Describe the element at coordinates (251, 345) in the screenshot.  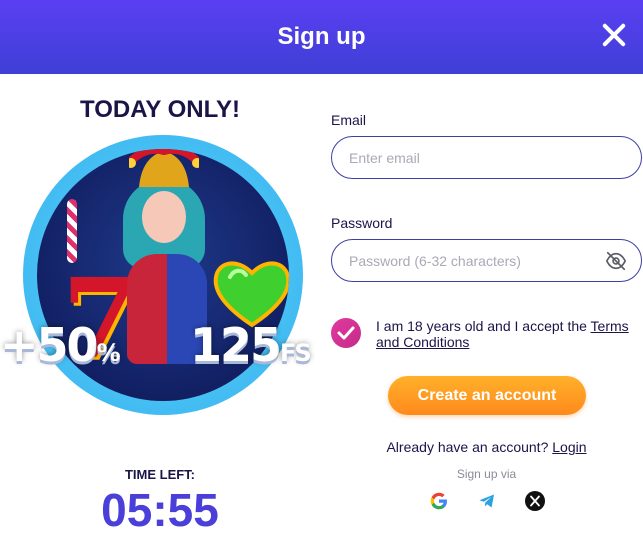
I see `free-spins: 125FS` at that location.